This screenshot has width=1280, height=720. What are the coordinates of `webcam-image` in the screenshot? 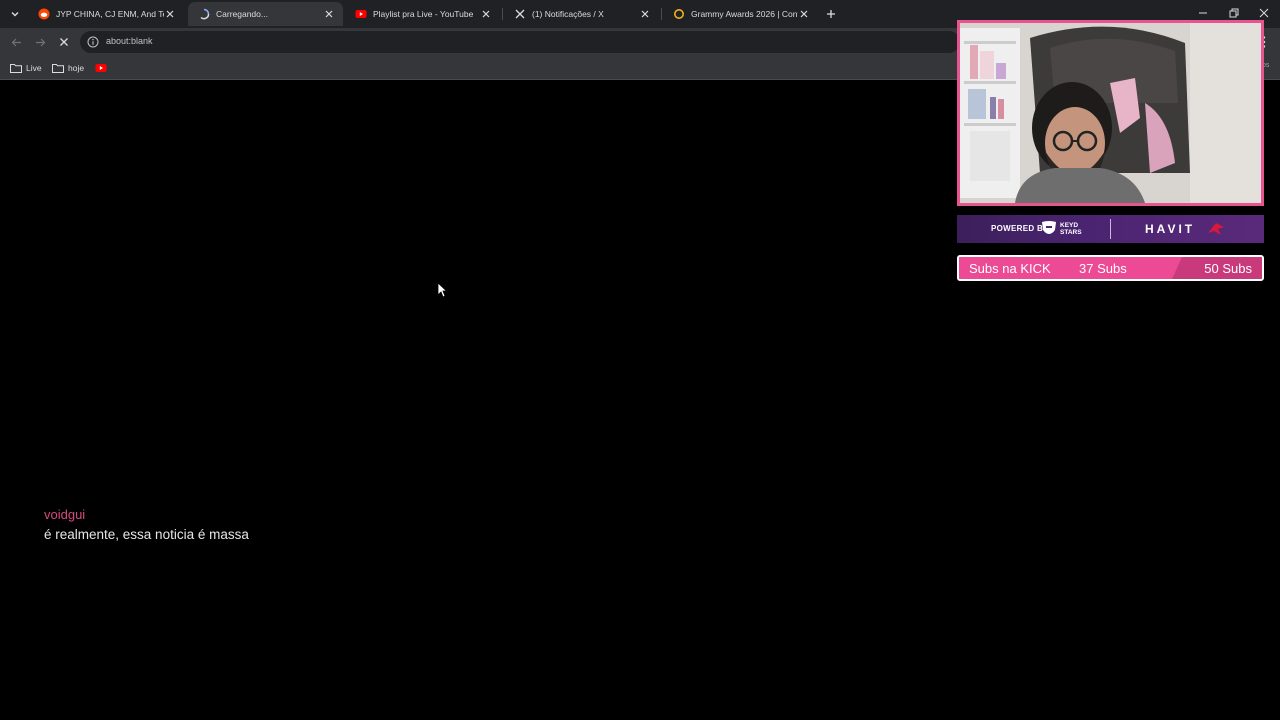 It's located at (1110, 113).